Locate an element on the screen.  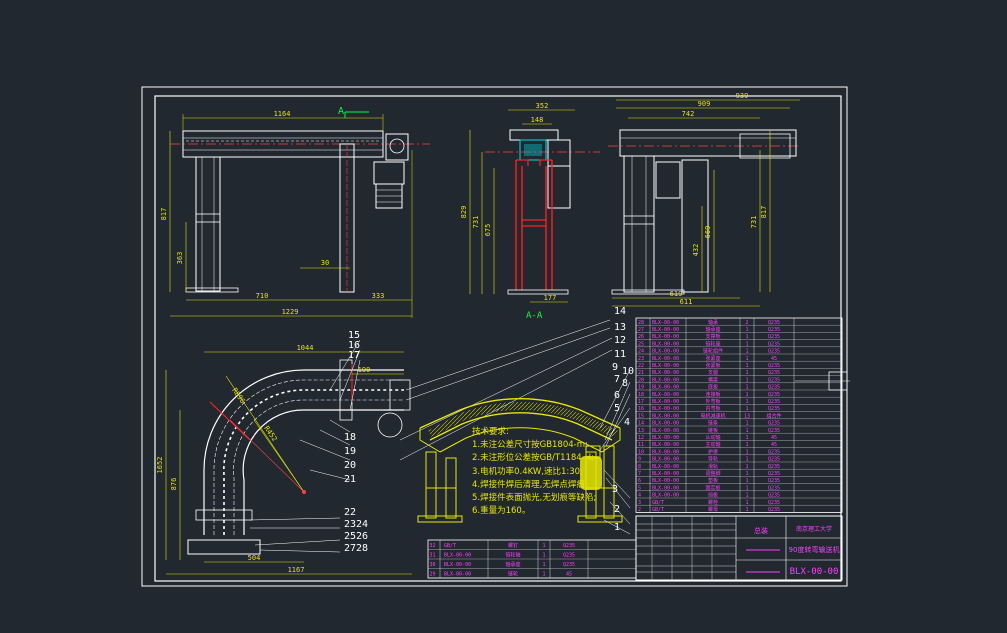
parts-row-code: GB/T is located at coordinates (658, 503).